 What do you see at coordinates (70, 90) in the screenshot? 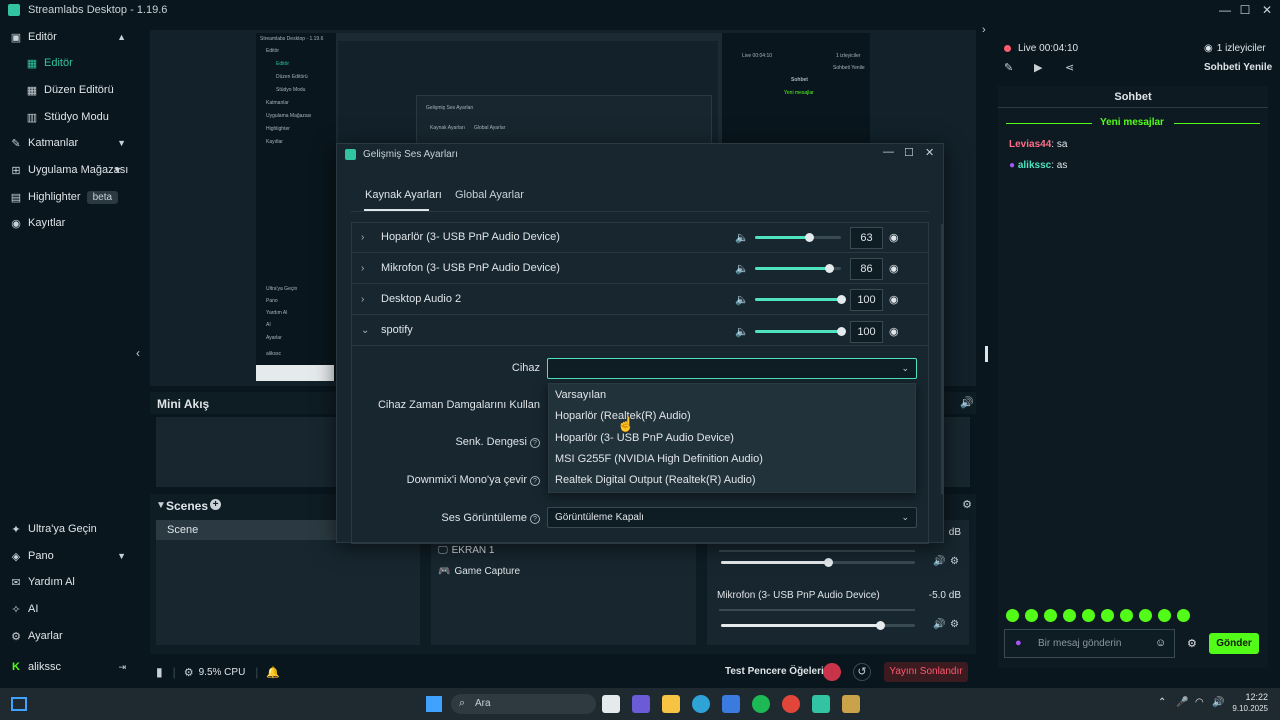
I see `sidebar-item-layout-editor: ▦ Düzen Editörü` at bounding box center [70, 90].